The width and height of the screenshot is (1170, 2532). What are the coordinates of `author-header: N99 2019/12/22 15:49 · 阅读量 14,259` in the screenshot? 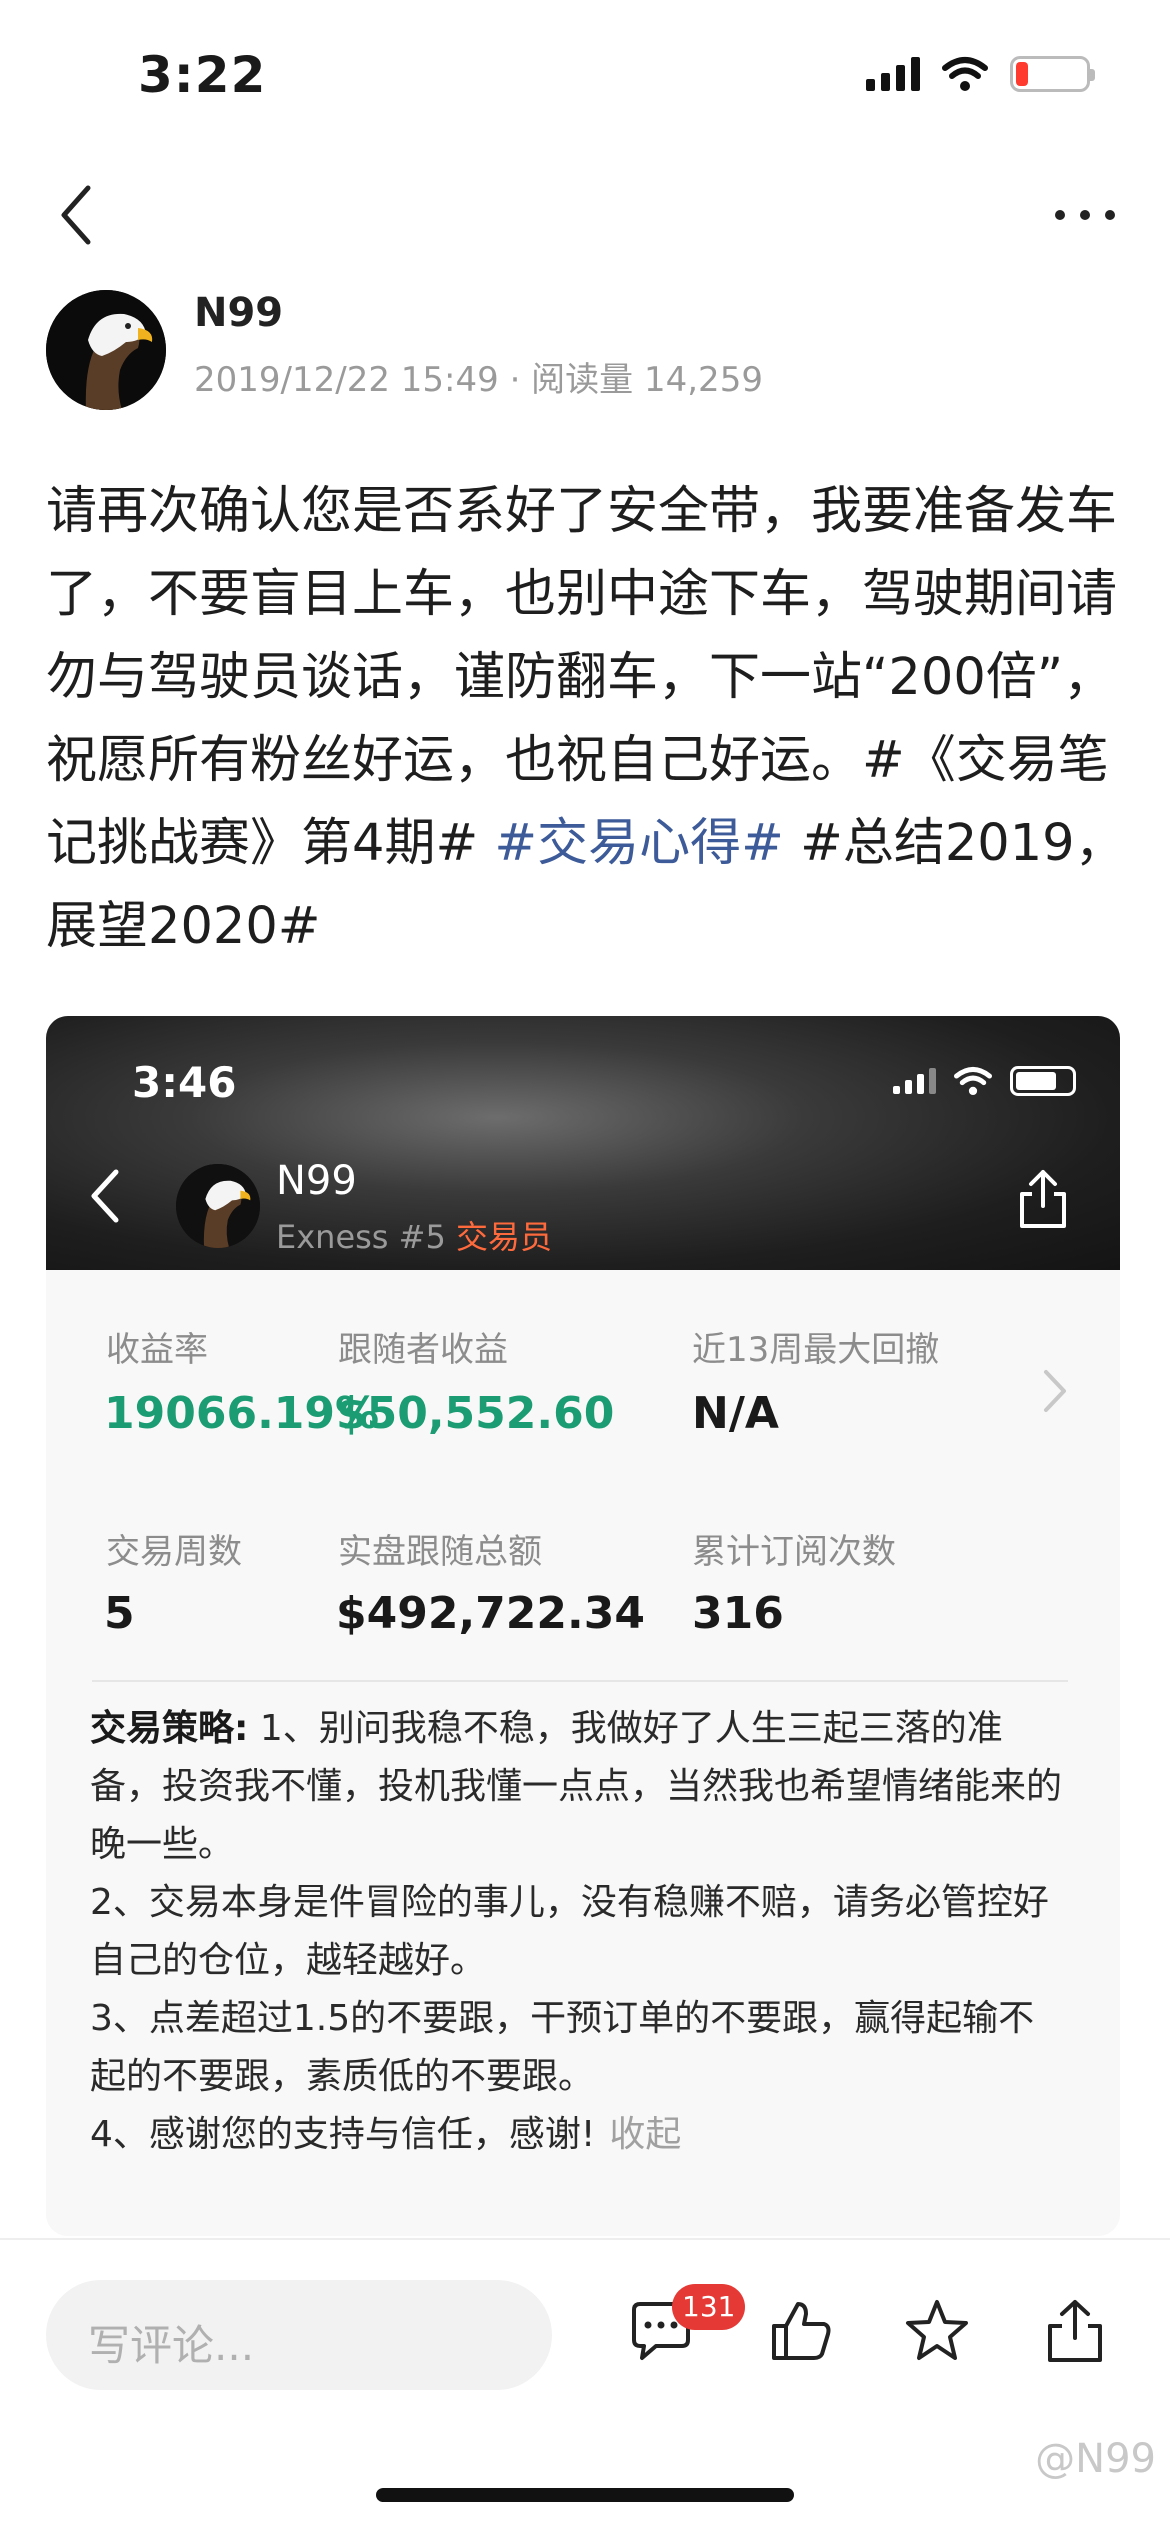 It's located at (586, 350).